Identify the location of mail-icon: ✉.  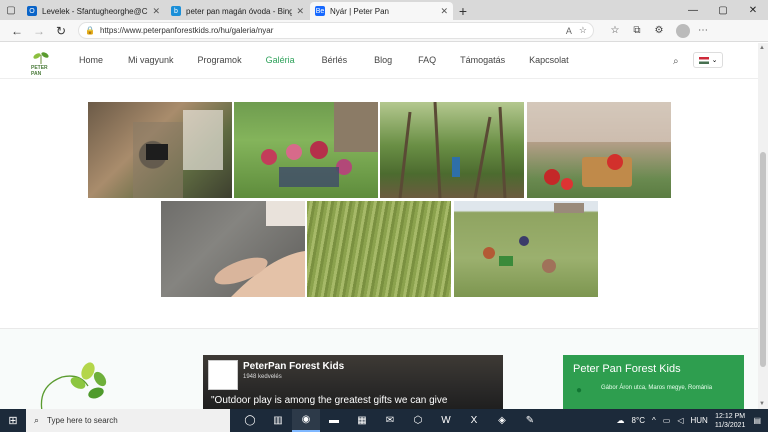
(390, 420).